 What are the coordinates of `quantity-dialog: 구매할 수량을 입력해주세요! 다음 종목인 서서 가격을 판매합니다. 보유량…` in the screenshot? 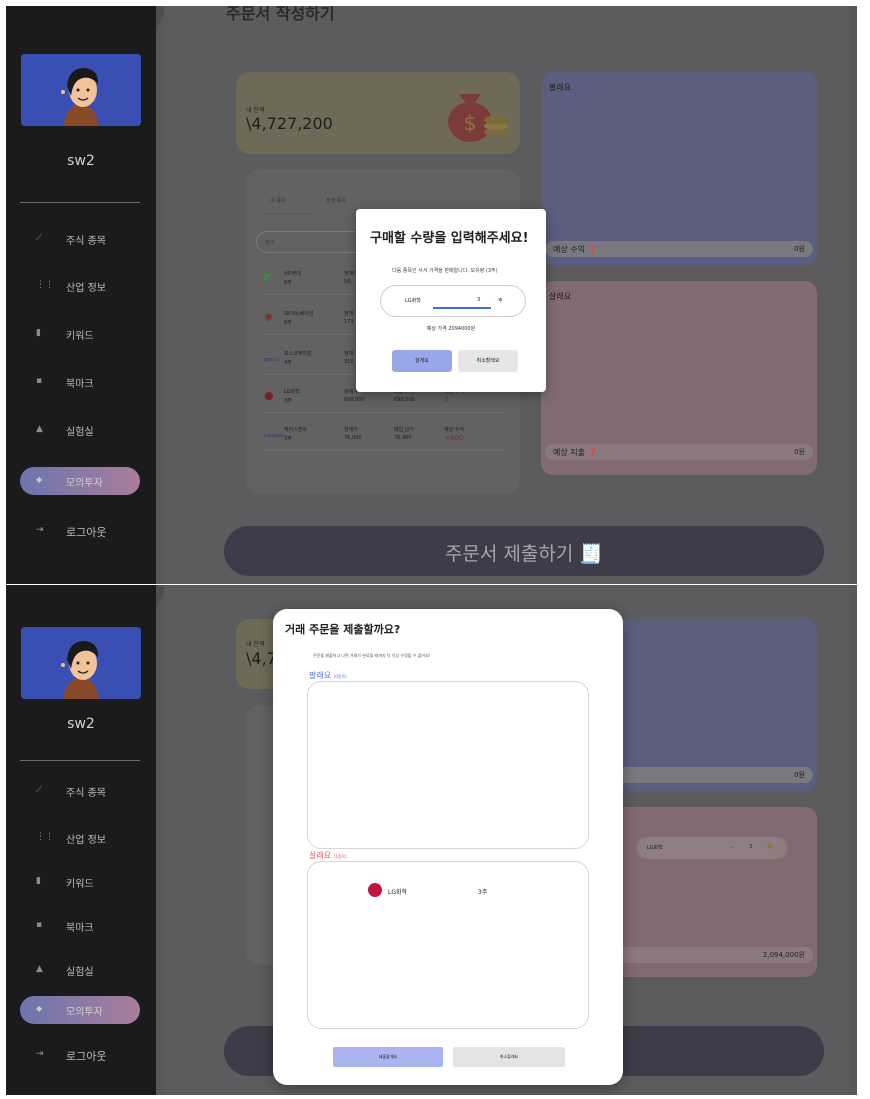 It's located at (451, 300).